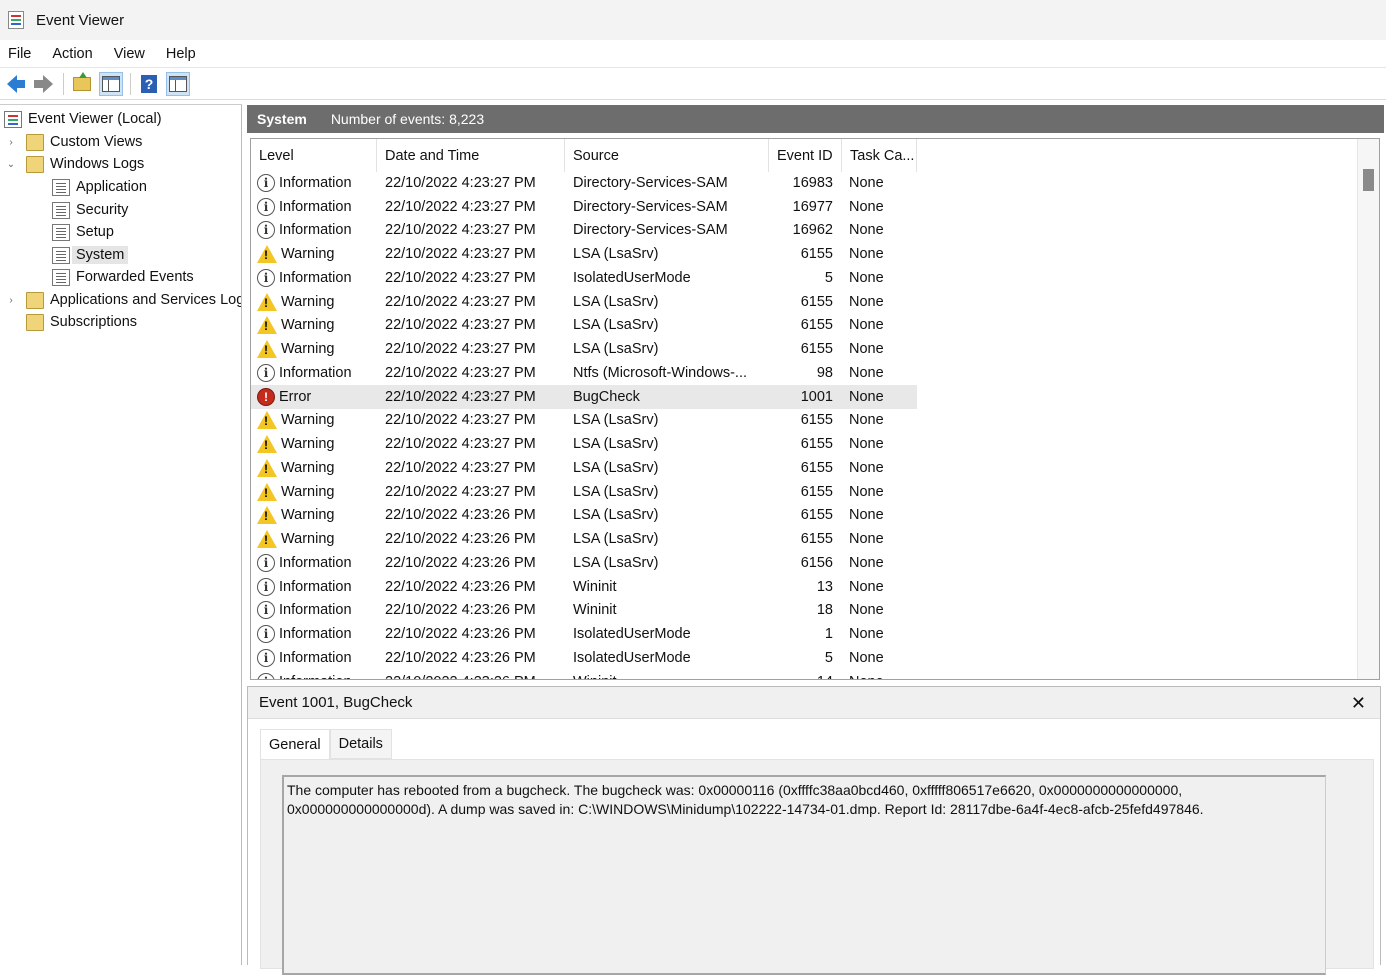  Describe the element at coordinates (63, 83) in the screenshot. I see `toolbar-separator` at that location.